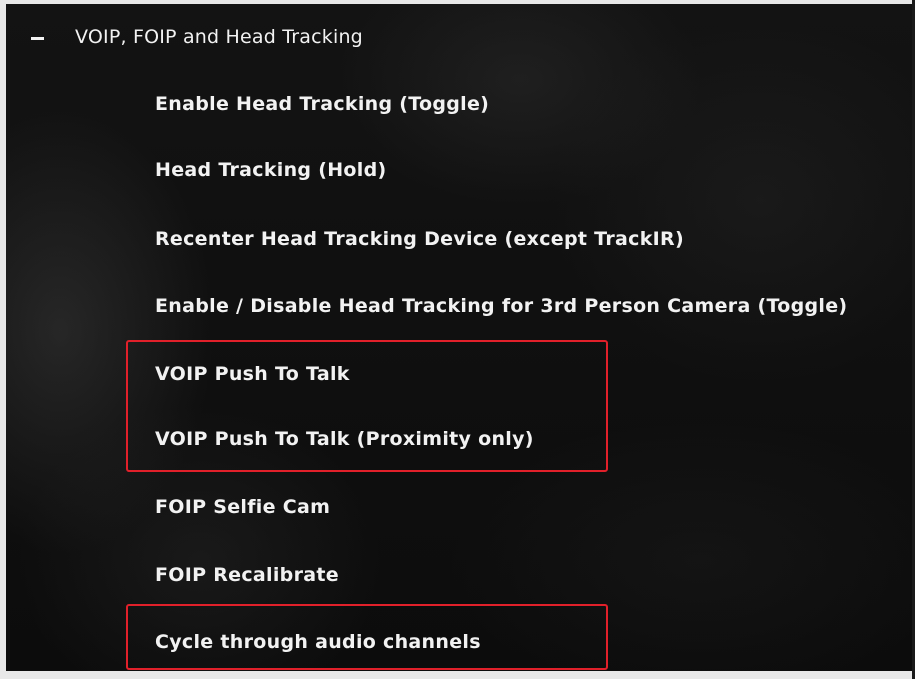 This screenshot has height=679, width=915. What do you see at coordinates (367, 406) in the screenshot?
I see `red-highlight-box-voip` at bounding box center [367, 406].